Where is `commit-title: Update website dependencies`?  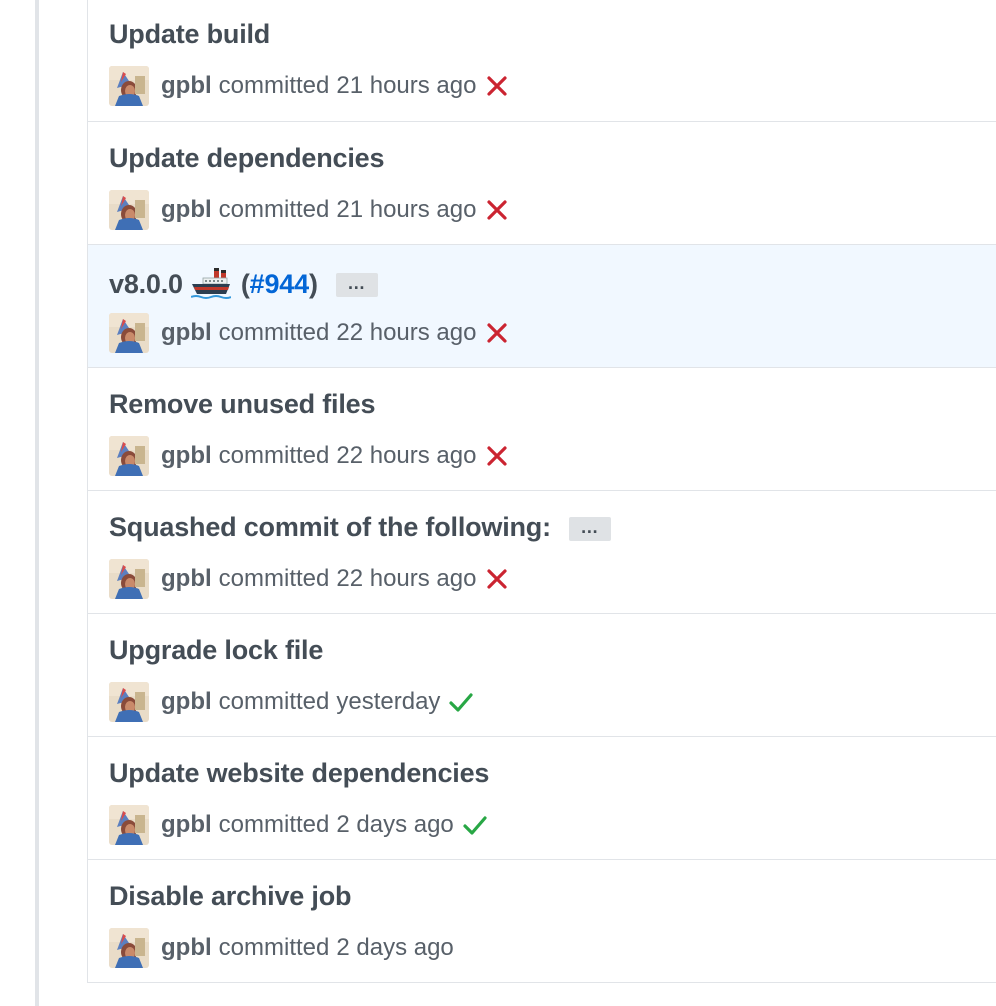
commit-title: Update website dependencies is located at coordinates (299, 773).